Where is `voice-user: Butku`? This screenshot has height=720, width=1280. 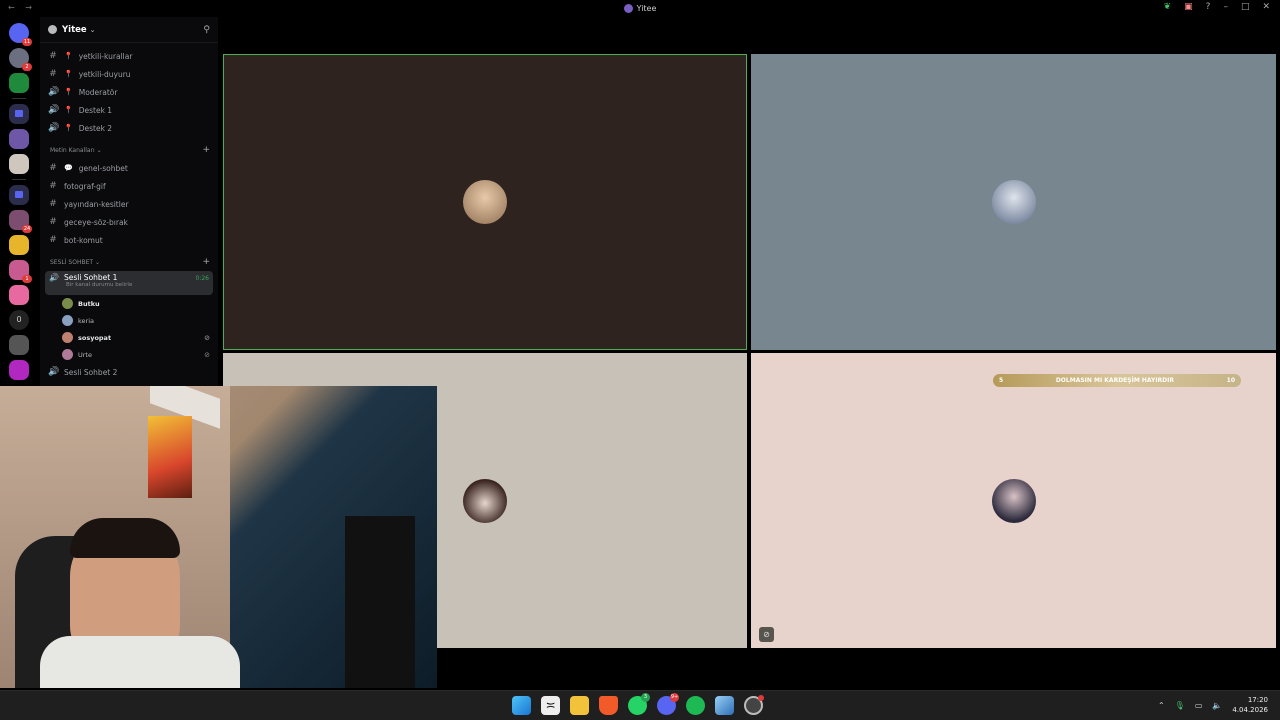 voice-user: Butku is located at coordinates (129, 303).